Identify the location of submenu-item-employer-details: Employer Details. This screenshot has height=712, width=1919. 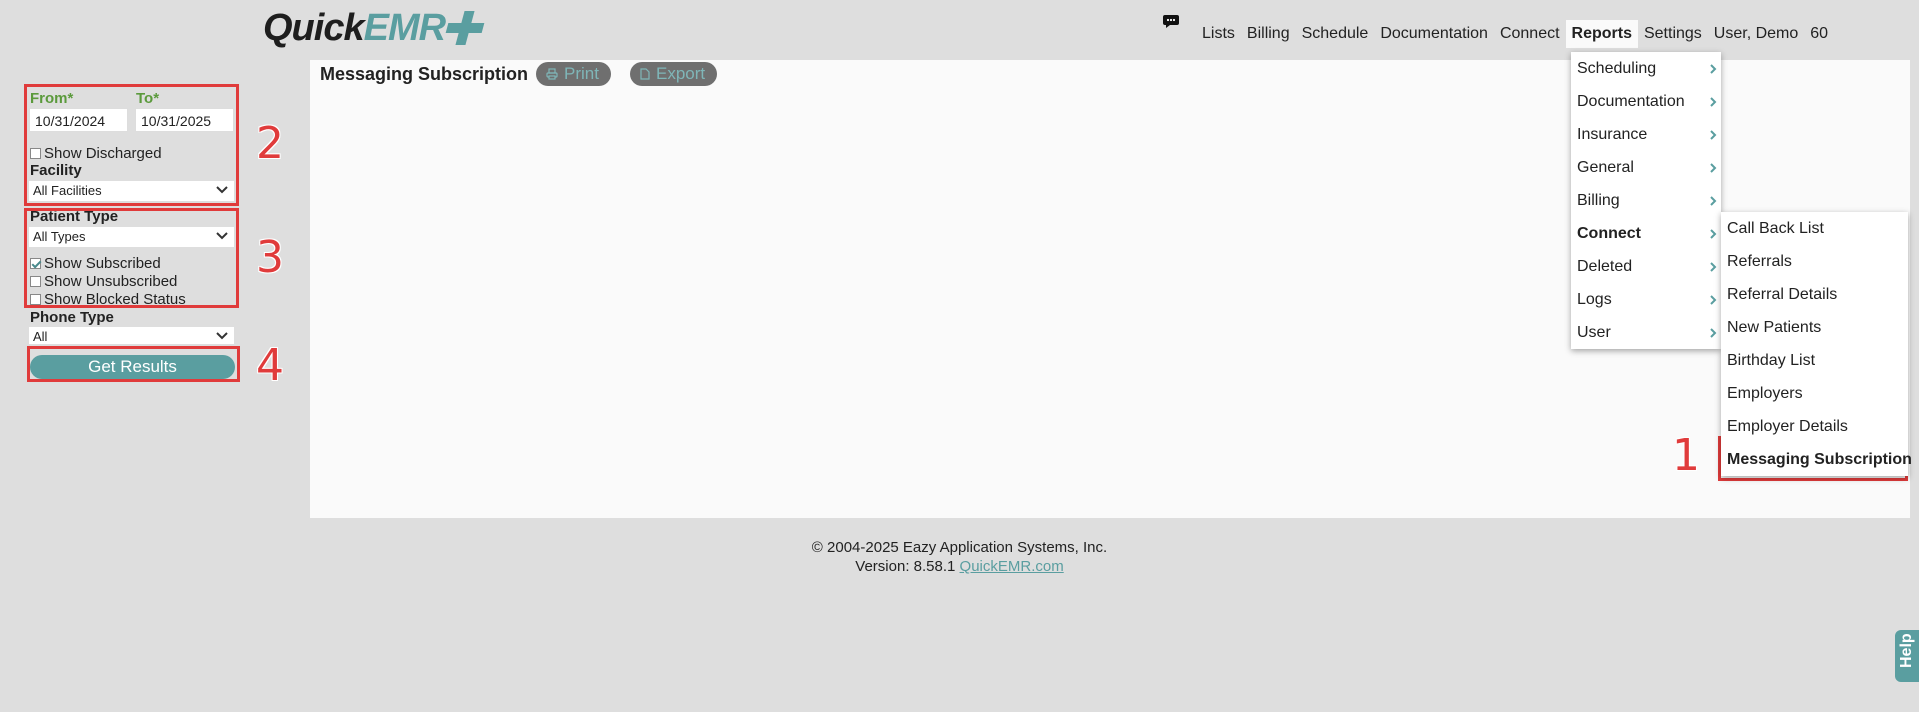
(1814, 426).